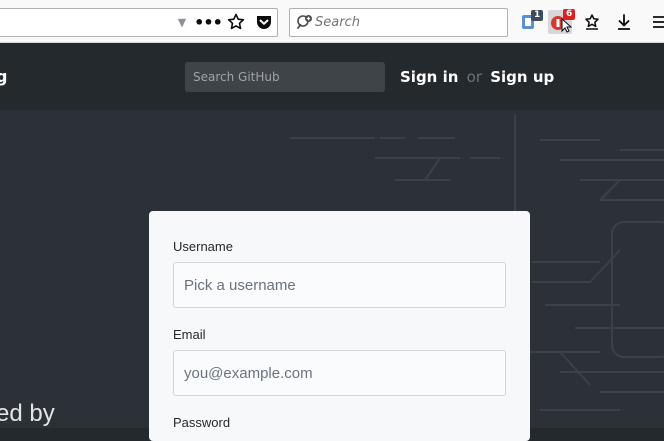  Describe the element at coordinates (624, 22) in the screenshot. I see `download-icon` at that location.